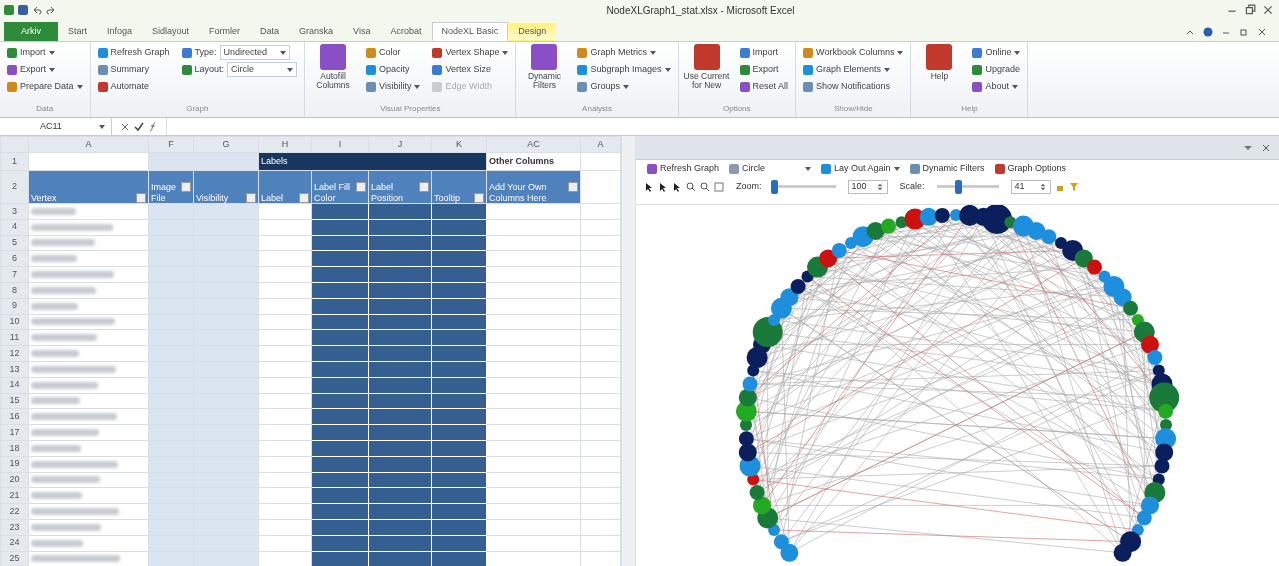  What do you see at coordinates (853, 52) in the screenshot?
I see `ribbon-button: Workbook Columns` at bounding box center [853, 52].